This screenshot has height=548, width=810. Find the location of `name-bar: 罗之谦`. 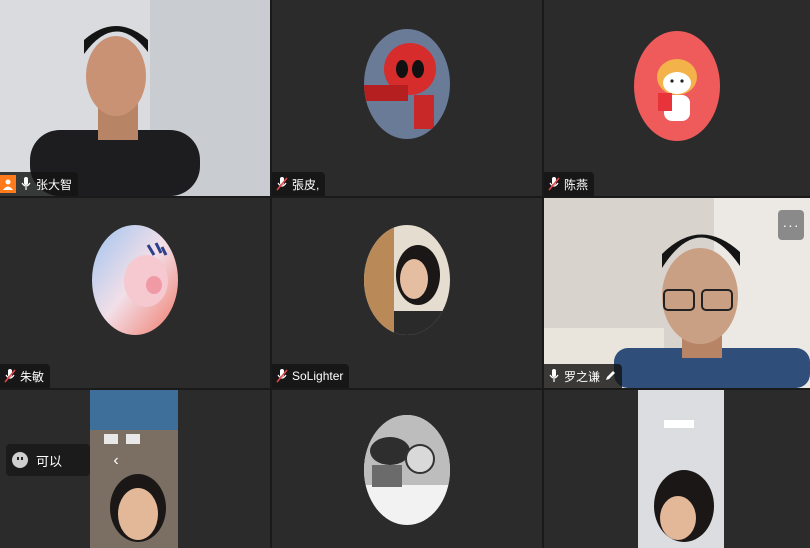

name-bar: 罗之谦 is located at coordinates (583, 376).